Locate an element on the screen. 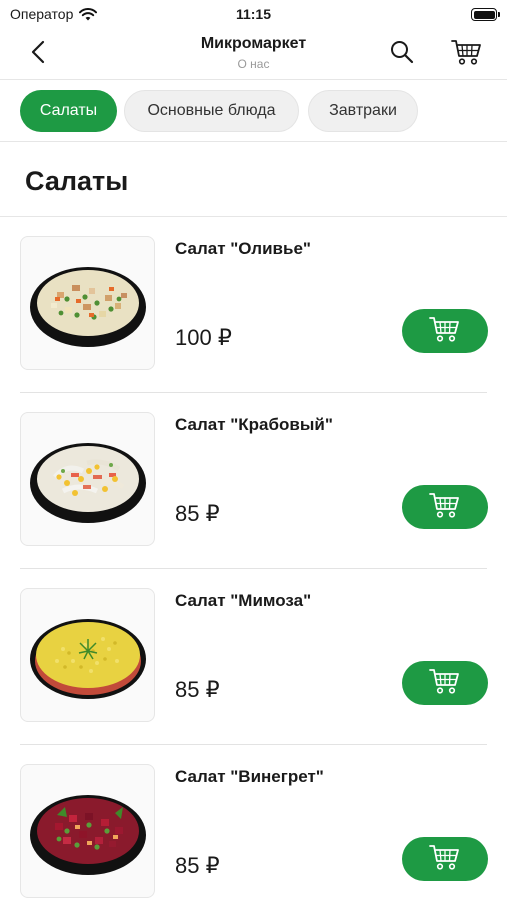  category-tabs: Салаты Основные блюда Завтраки is located at coordinates (253, 111).